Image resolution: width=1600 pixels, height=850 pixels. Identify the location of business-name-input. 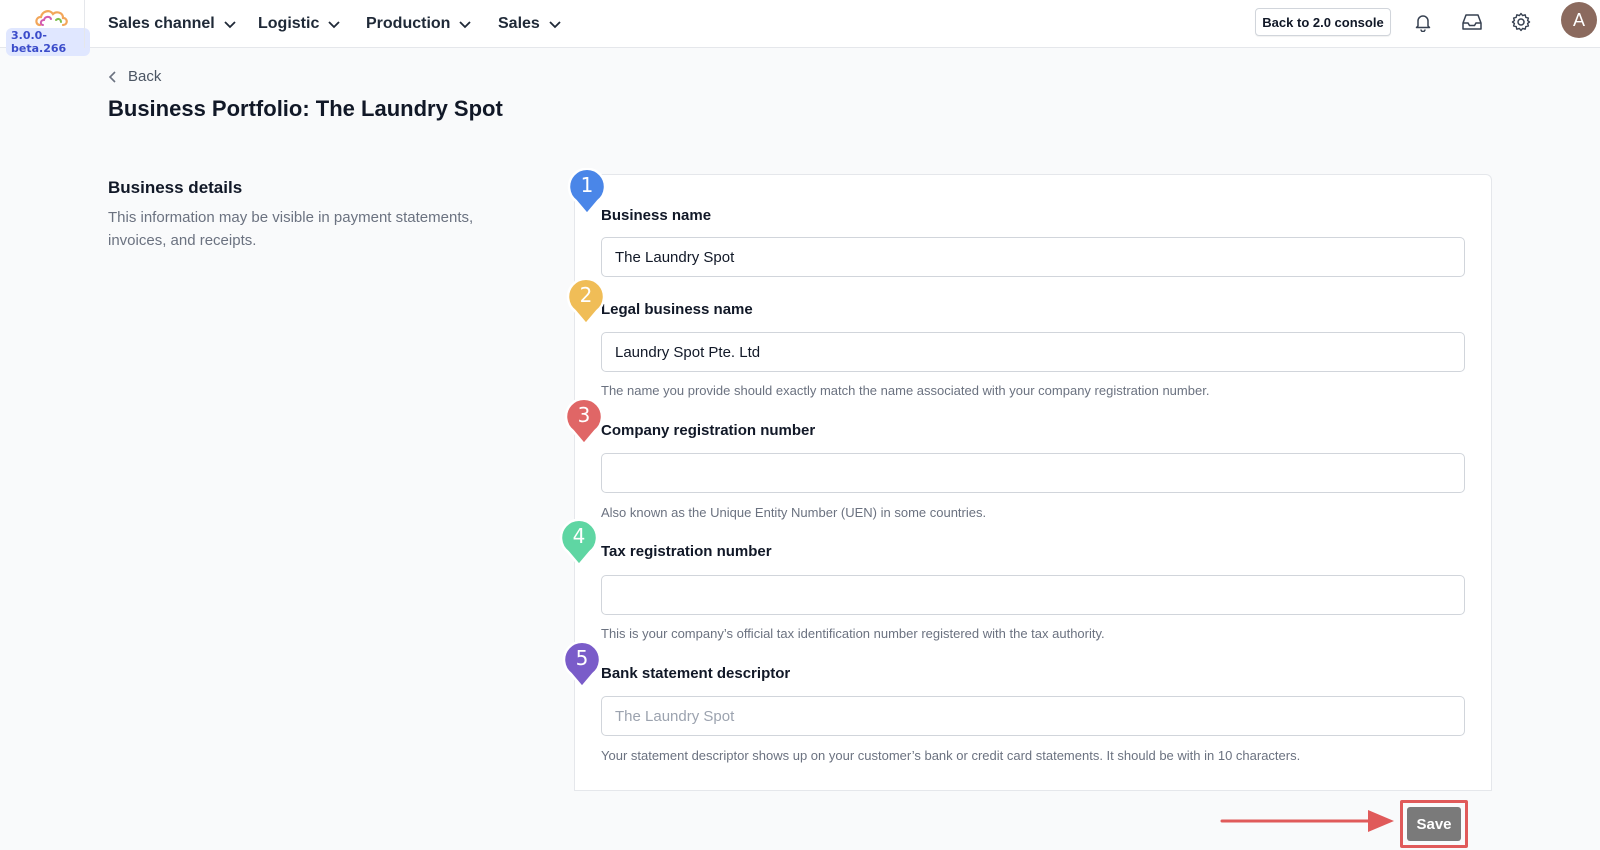
(1033, 257).